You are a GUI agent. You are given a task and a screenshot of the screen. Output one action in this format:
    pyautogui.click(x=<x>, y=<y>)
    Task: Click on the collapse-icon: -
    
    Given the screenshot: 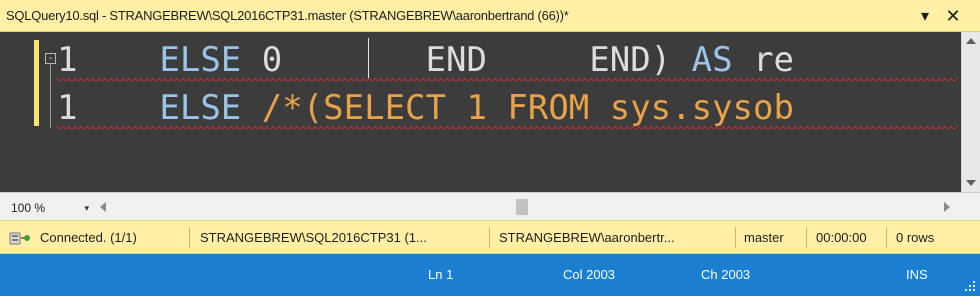 What is the action you would take?
    pyautogui.click(x=50, y=58)
    